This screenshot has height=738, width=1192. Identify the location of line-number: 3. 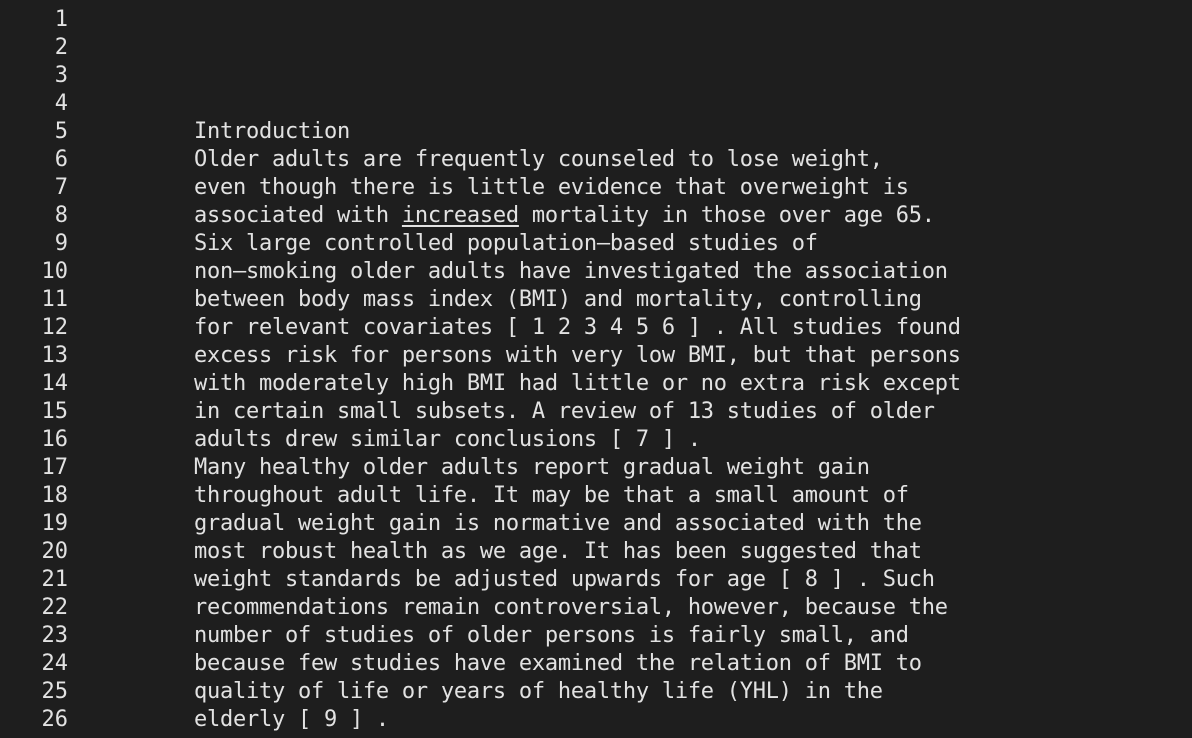
(61, 75).